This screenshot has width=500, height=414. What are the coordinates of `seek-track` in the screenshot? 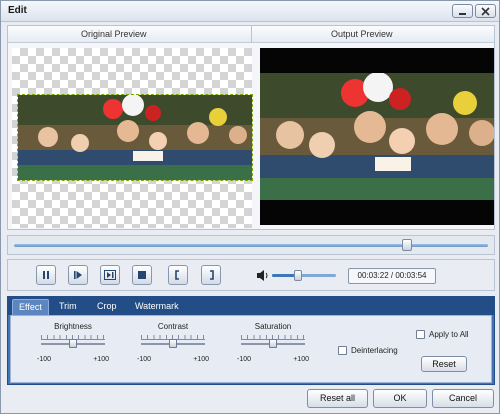 It's located at (251, 245).